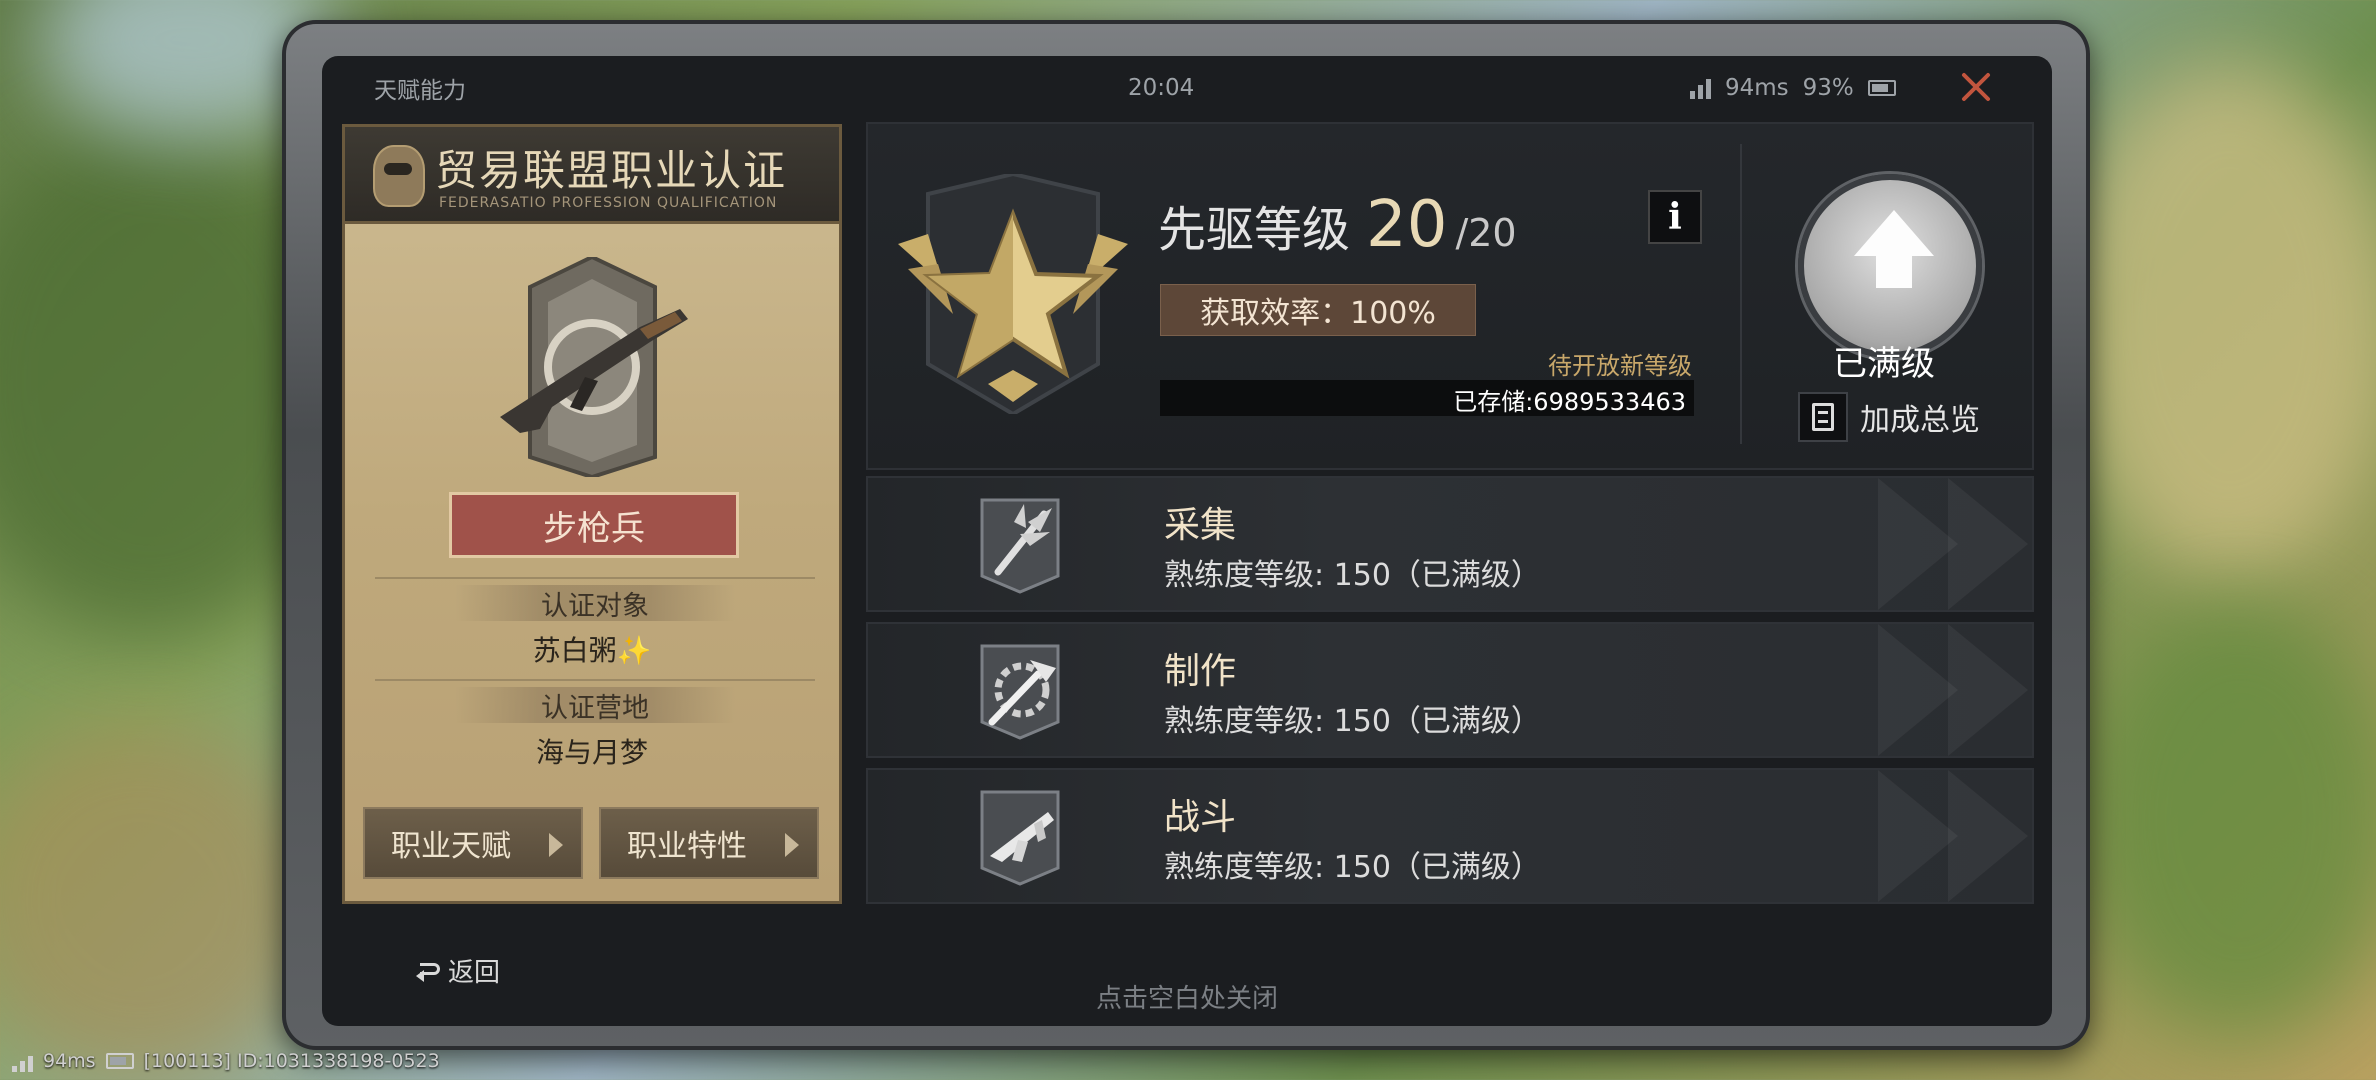  Describe the element at coordinates (1757, 88) in the screenshot. I see `ping-text: 94ms` at that location.